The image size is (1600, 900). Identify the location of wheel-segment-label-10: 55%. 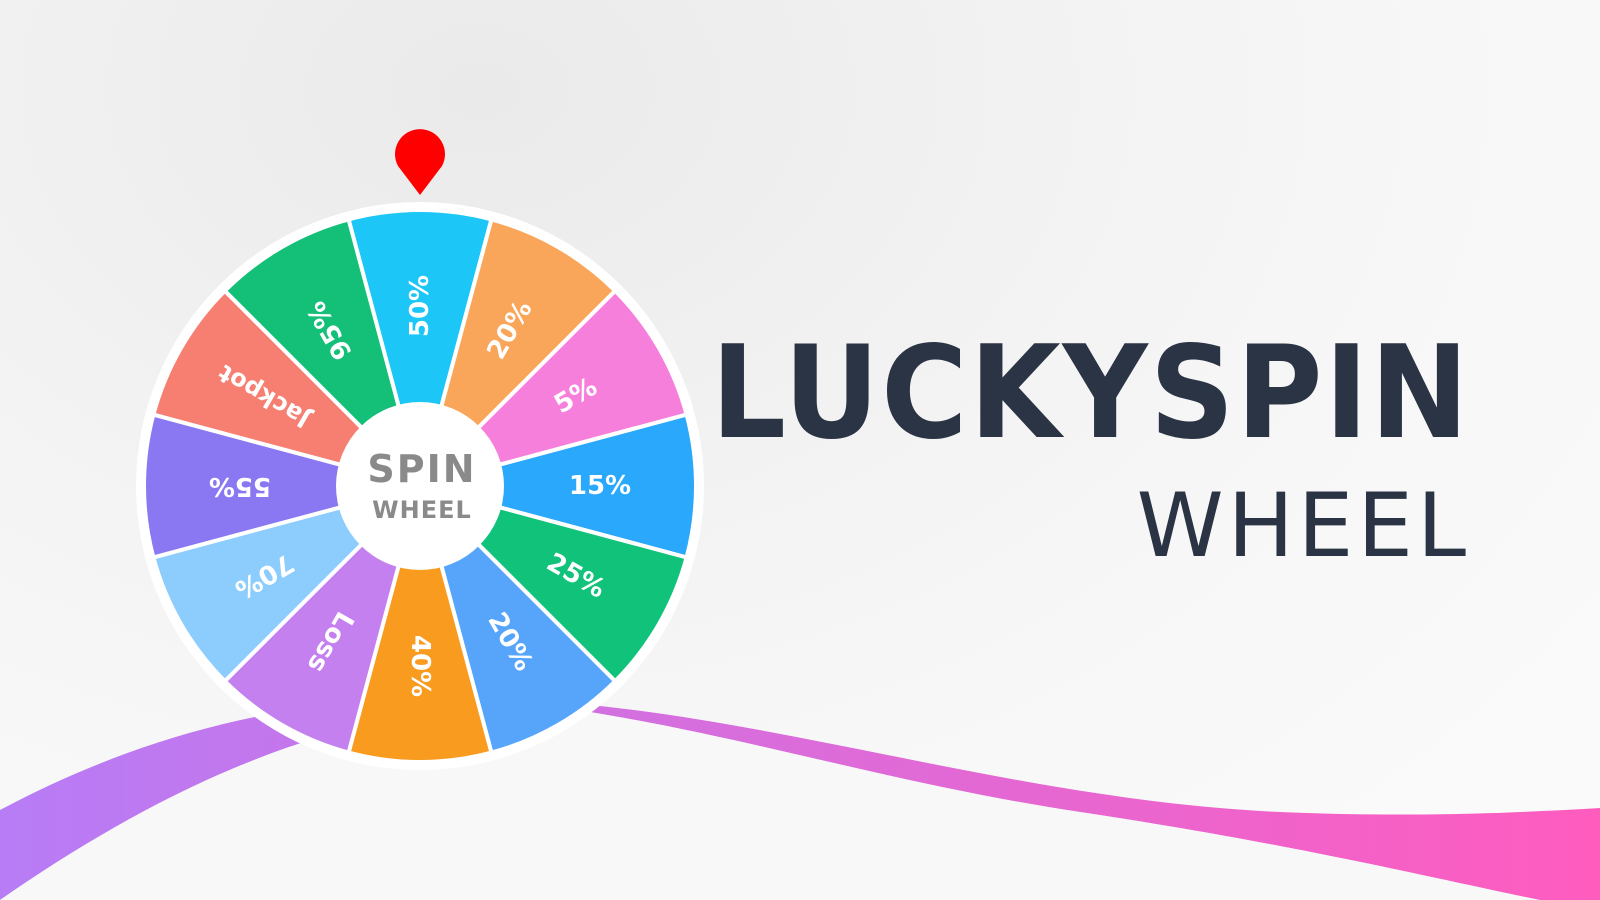
(240, 486).